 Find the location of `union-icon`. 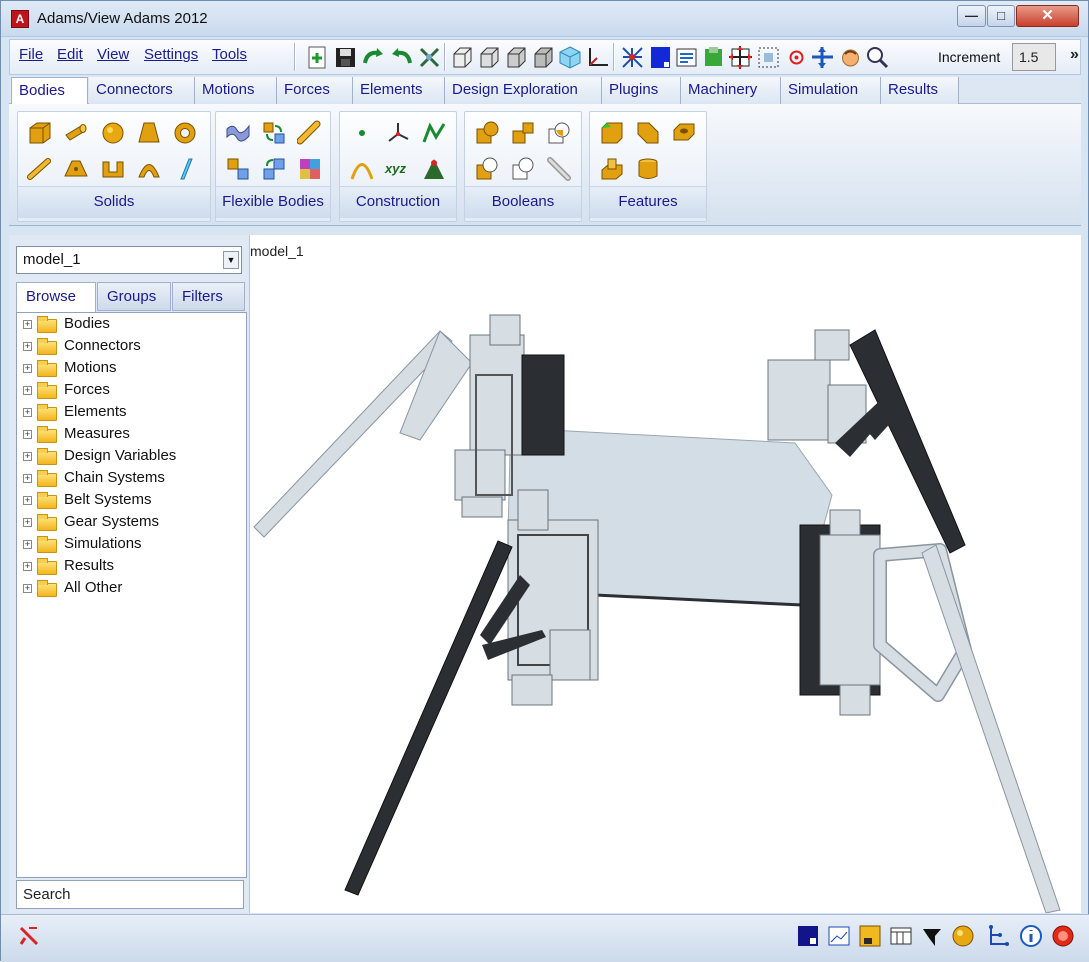

union-icon is located at coordinates (487, 133).